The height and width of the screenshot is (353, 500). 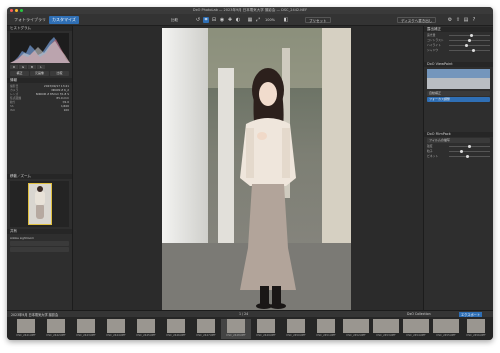 I want to click on thumbnail-filename: DSC_2445.NEF, so click(x=146, y=335).